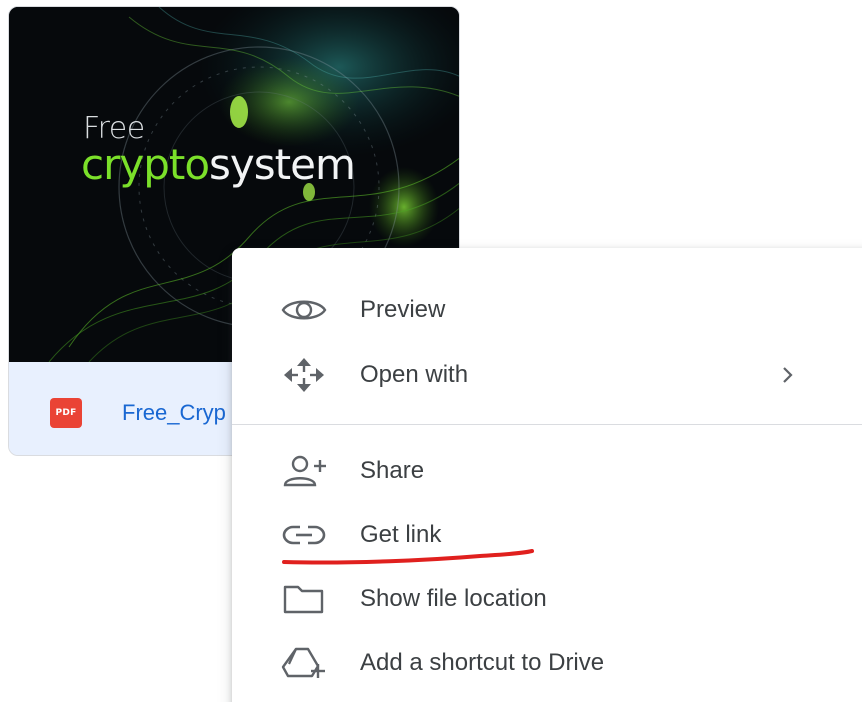 The width and height of the screenshot is (862, 702). Describe the element at coordinates (145, 164) in the screenshot. I see `thumbnail-title-crypto: crypto` at that location.